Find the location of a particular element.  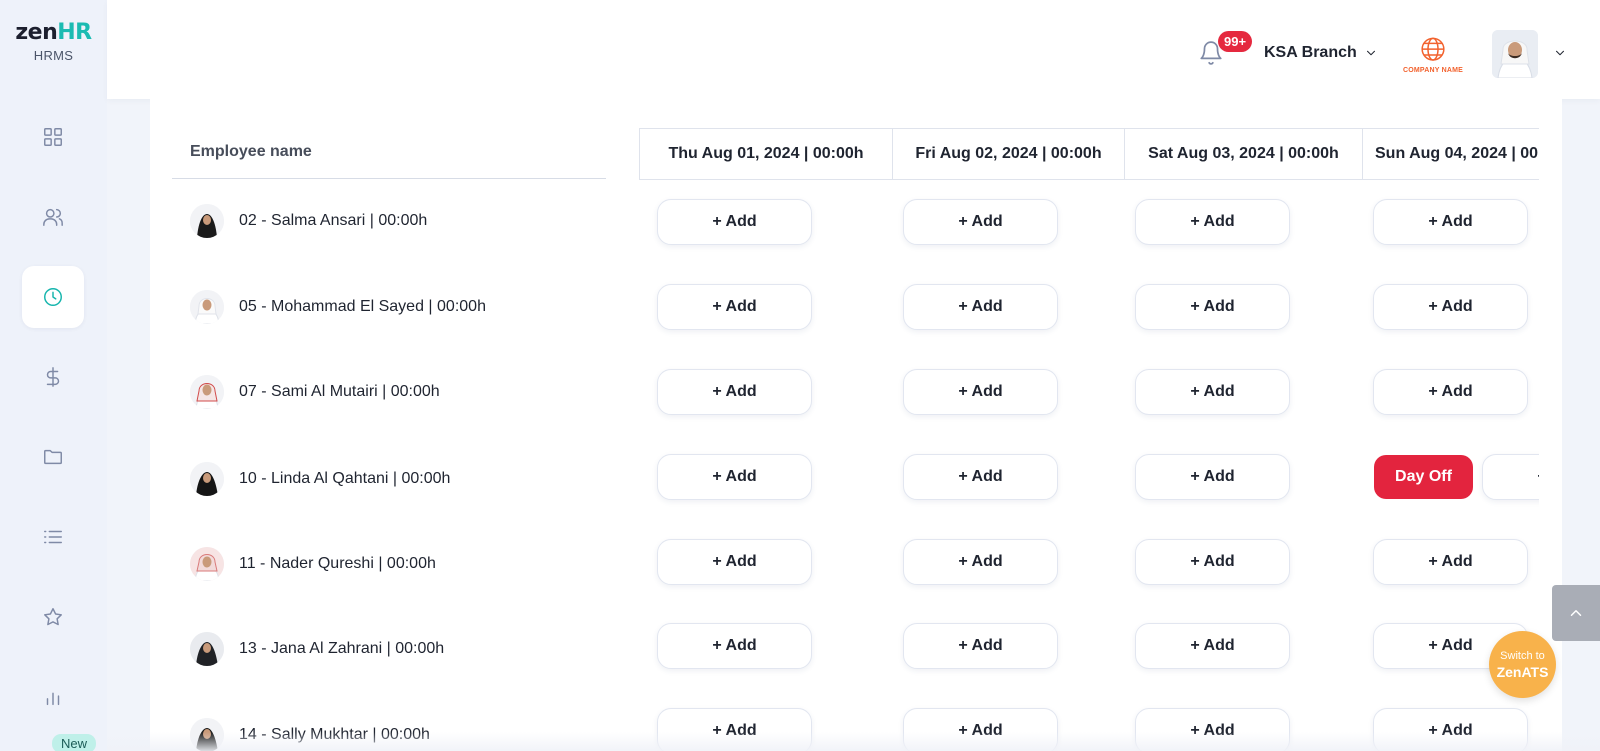

employee-name: 11 - Nader Qureshi | 00:00h is located at coordinates (337, 564).